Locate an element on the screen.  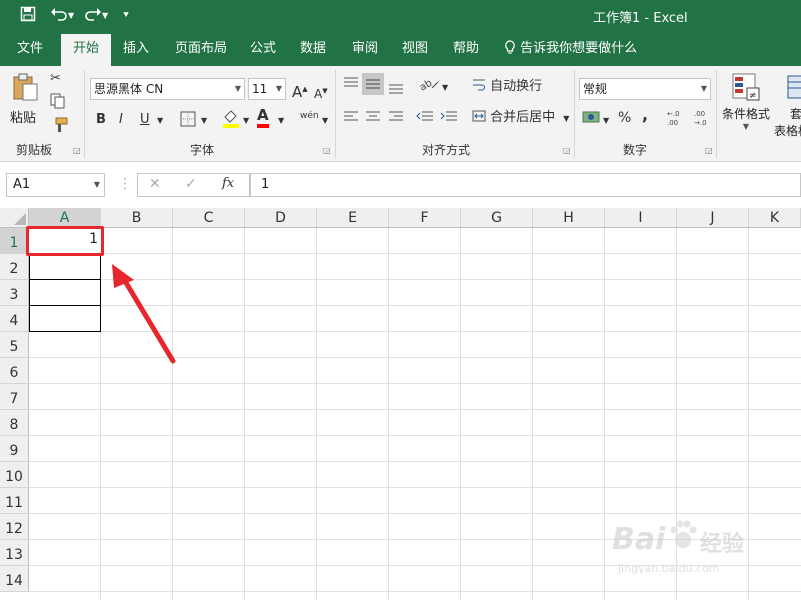
fill-color-icon is located at coordinates (231, 121).